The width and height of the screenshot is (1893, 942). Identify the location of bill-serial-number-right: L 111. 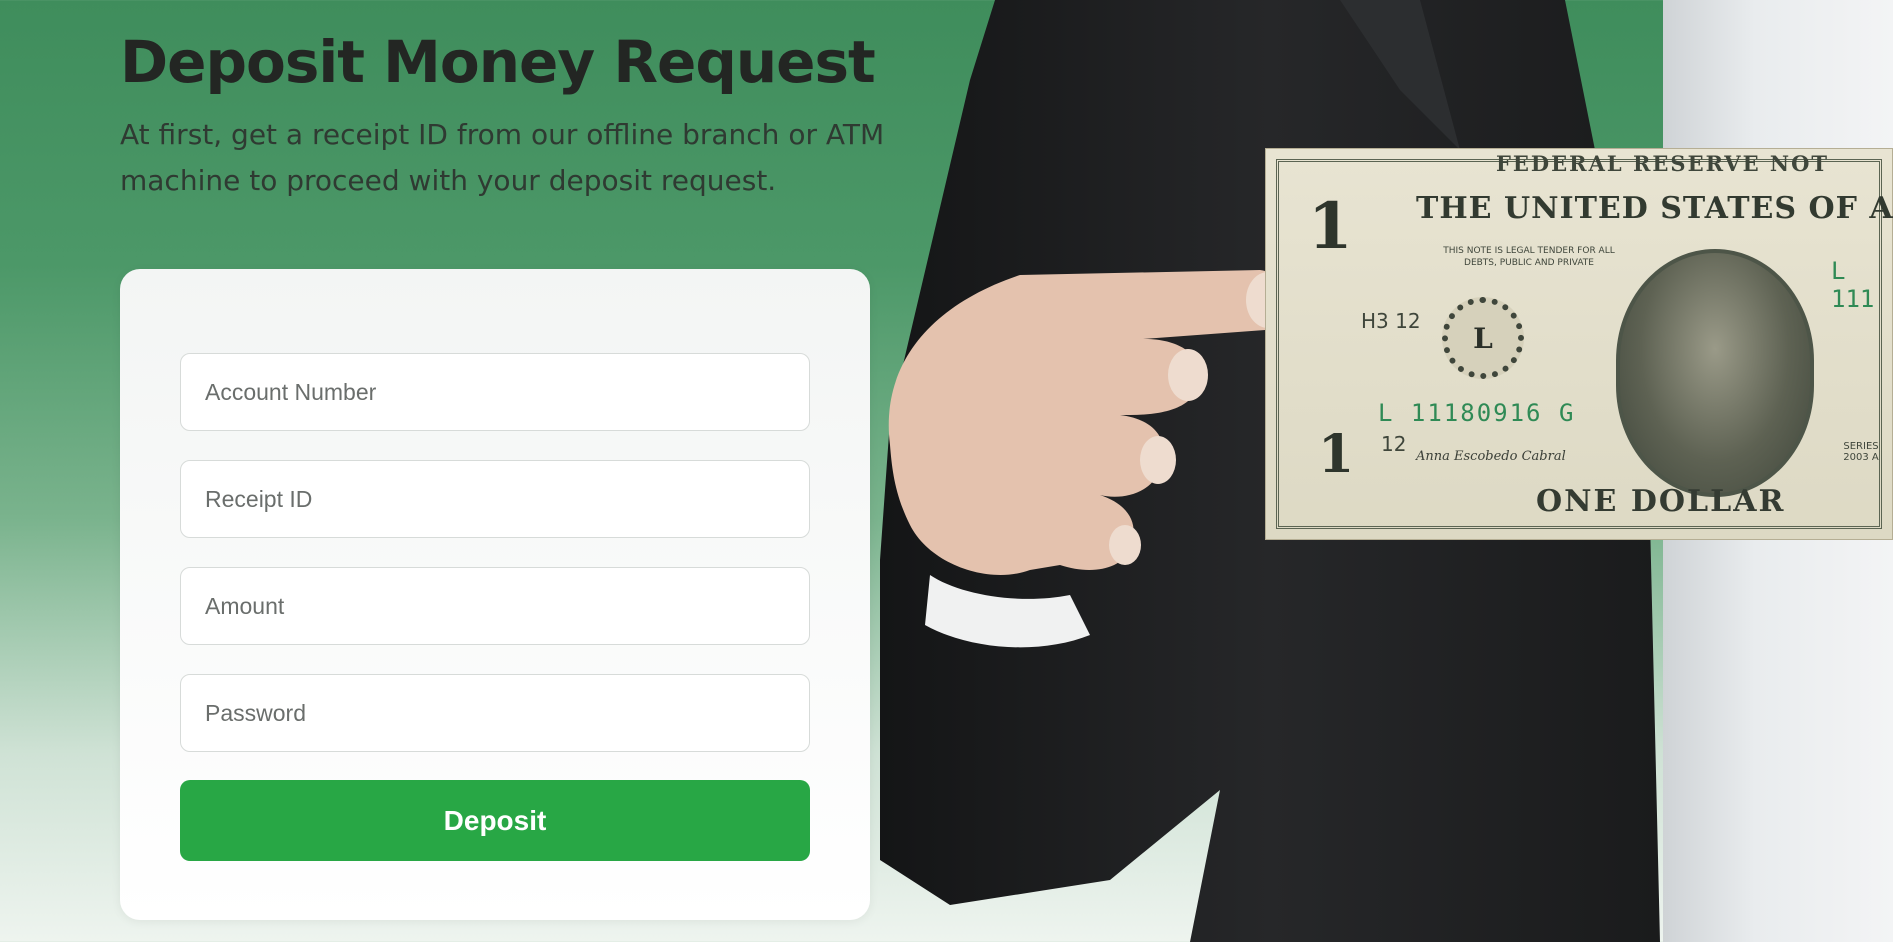
(1853, 285).